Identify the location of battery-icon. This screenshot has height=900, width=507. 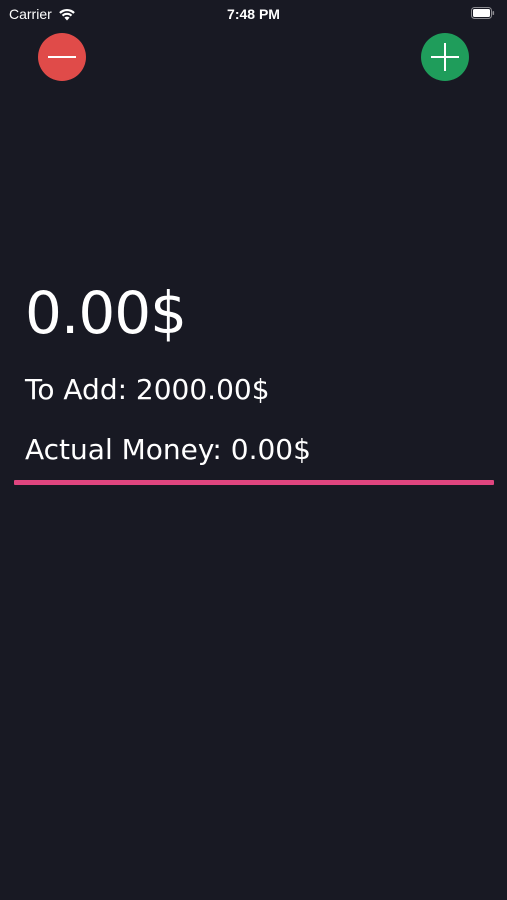
(483, 13).